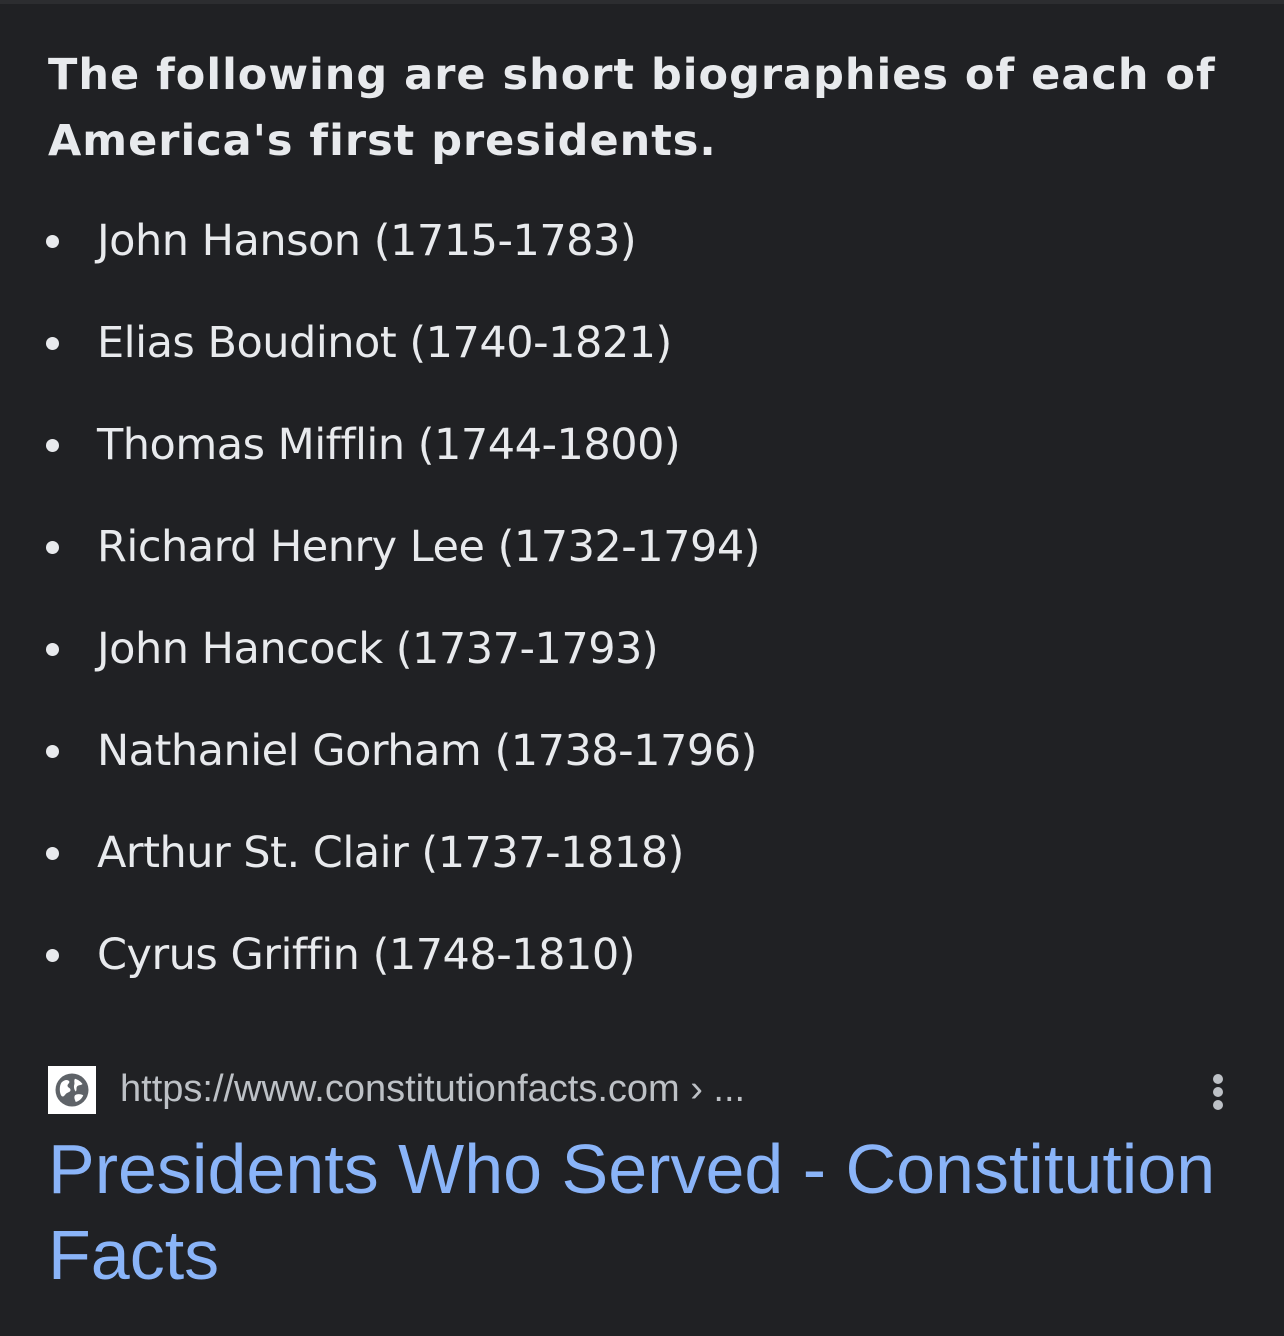 Image resolution: width=1284 pixels, height=1336 pixels. I want to click on more-vert-icon, so click(1218, 1079).